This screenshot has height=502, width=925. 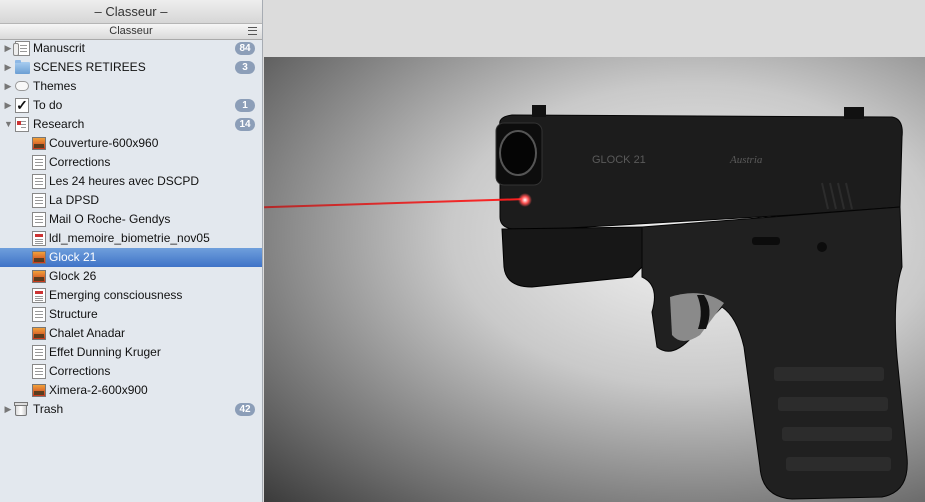 I want to click on item-count-badge: 84, so click(x=245, y=48).